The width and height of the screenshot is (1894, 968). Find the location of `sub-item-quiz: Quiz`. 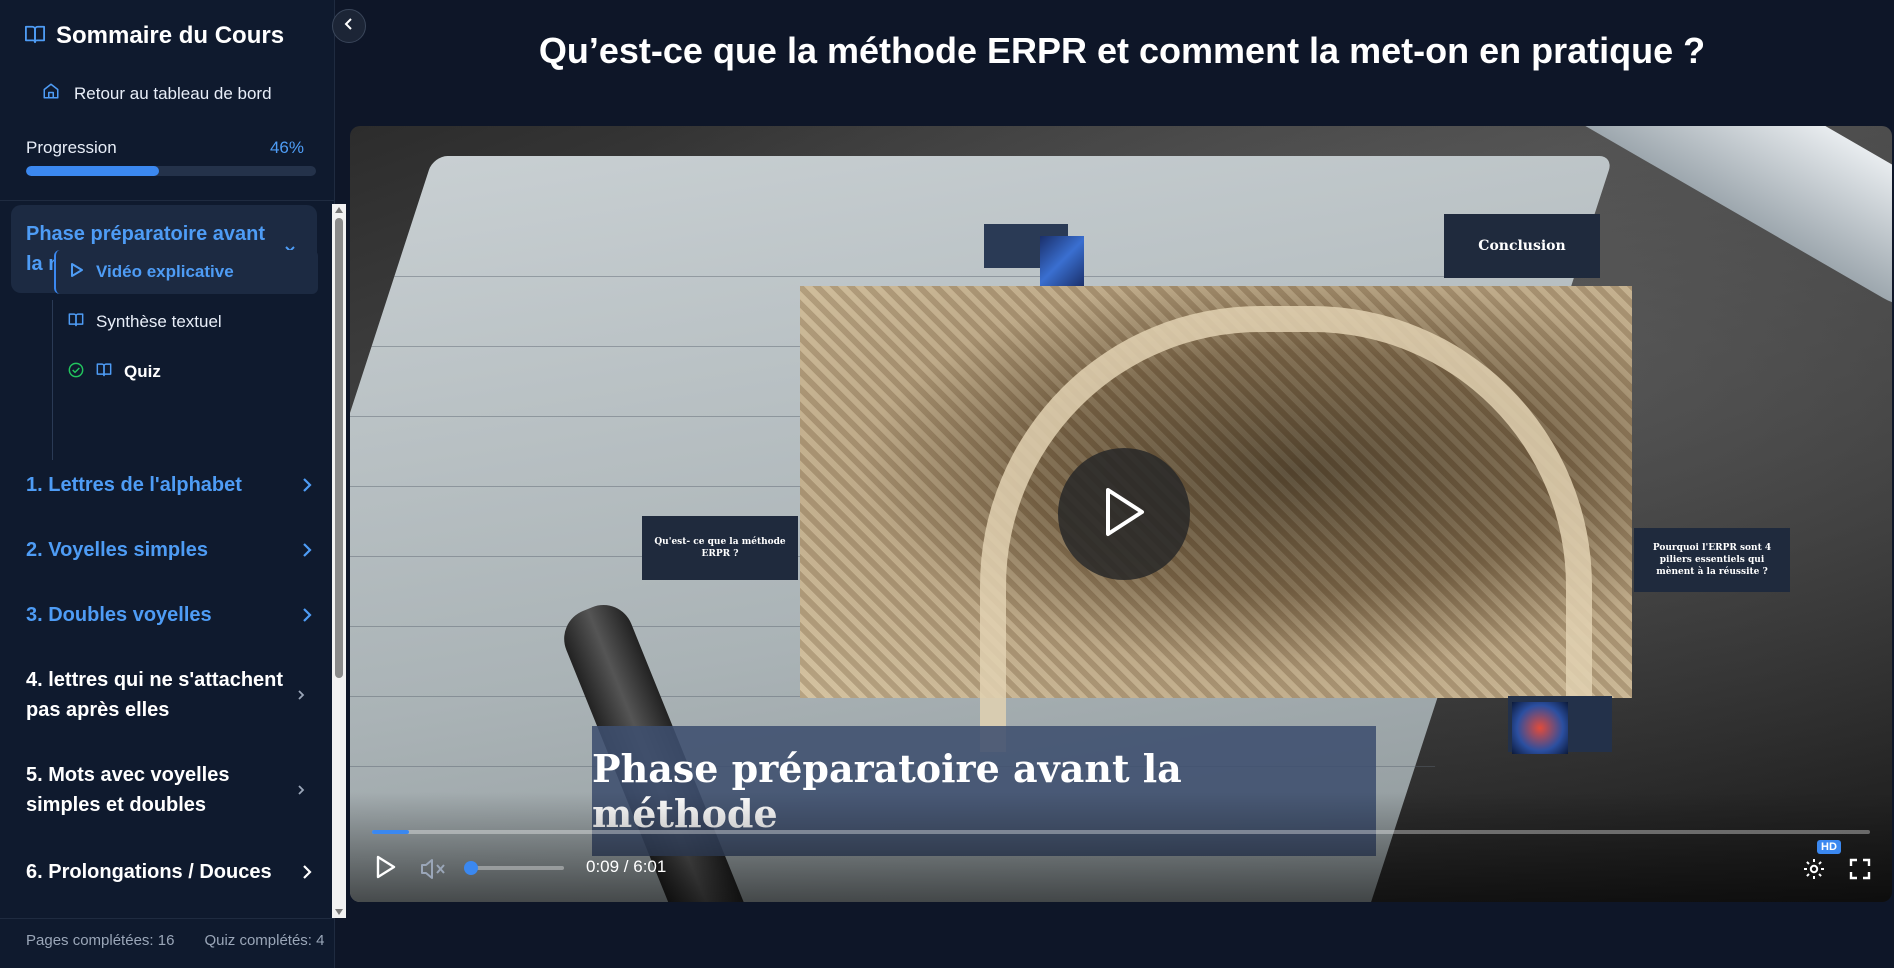

sub-item-quiz: Quiz is located at coordinates (185, 372).